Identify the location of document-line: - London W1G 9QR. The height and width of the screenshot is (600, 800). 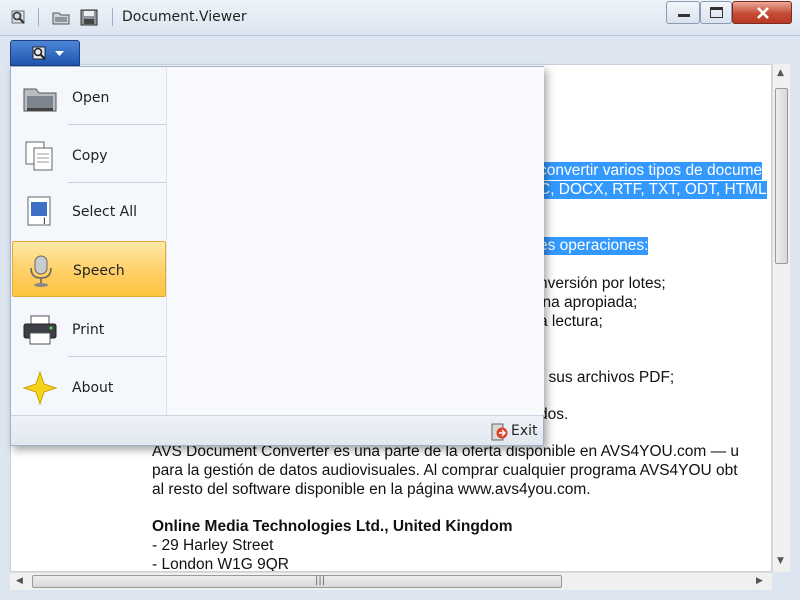
(220, 564).